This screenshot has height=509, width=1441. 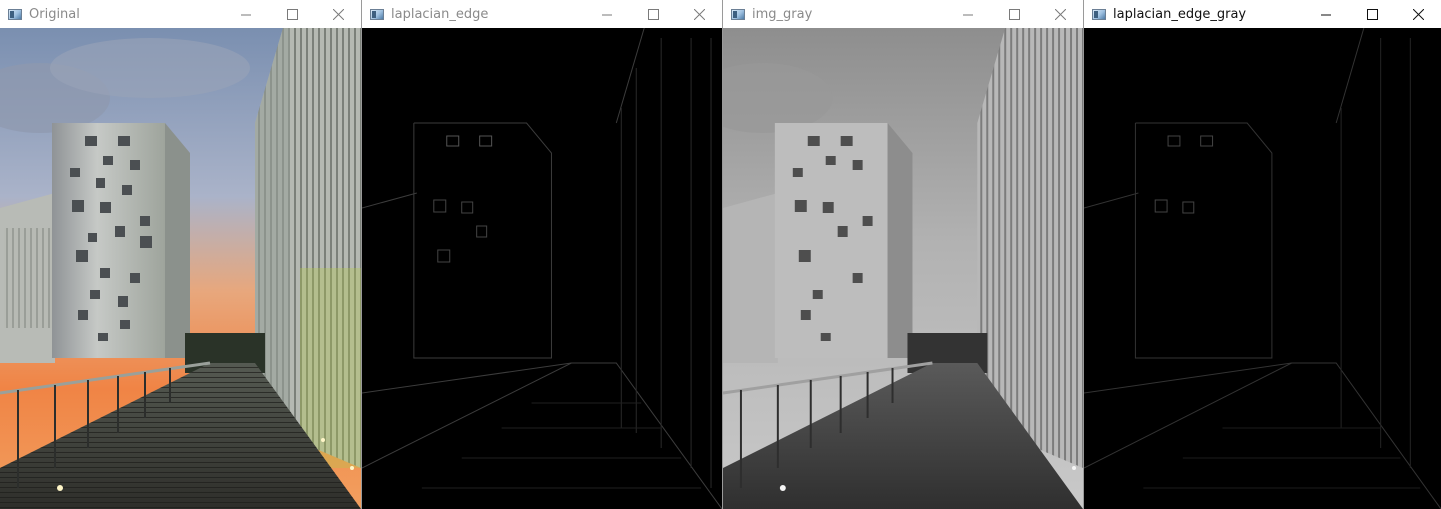 What do you see at coordinates (440, 14) in the screenshot?
I see `window-title: laplacian_edge` at bounding box center [440, 14].